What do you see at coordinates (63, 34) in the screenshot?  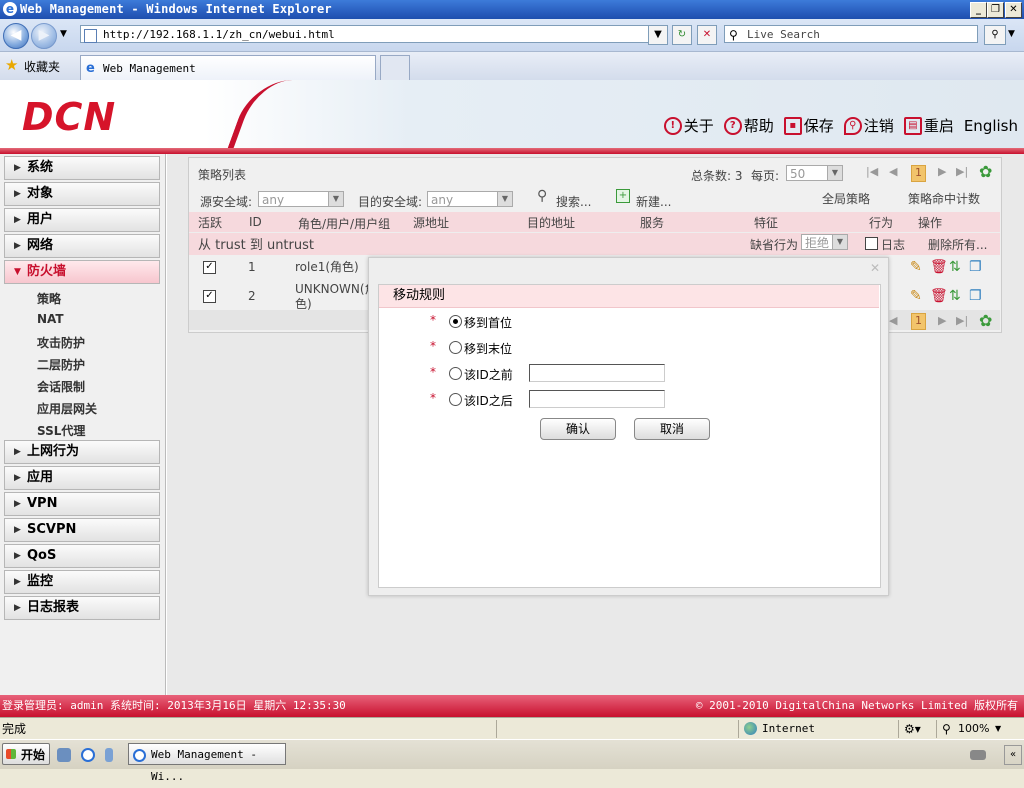 I see `history-dropdown-icon: ▼` at bounding box center [63, 34].